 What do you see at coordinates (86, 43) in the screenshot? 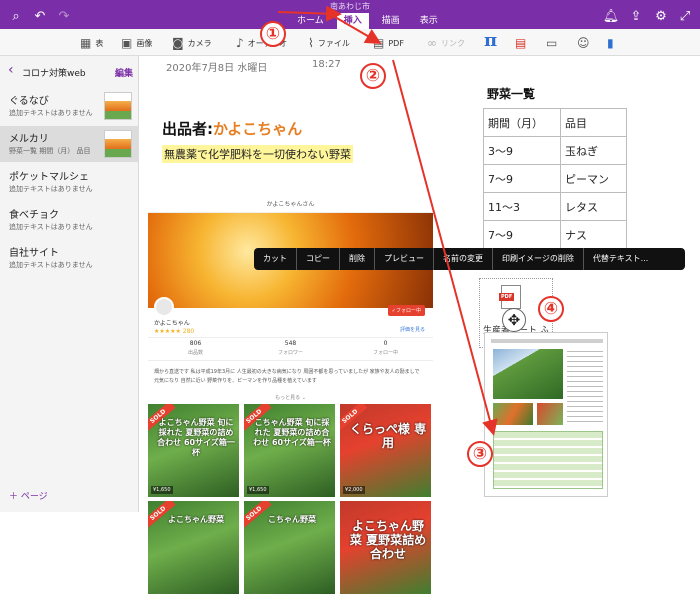
I see `table-icon: ▦` at bounding box center [86, 43].